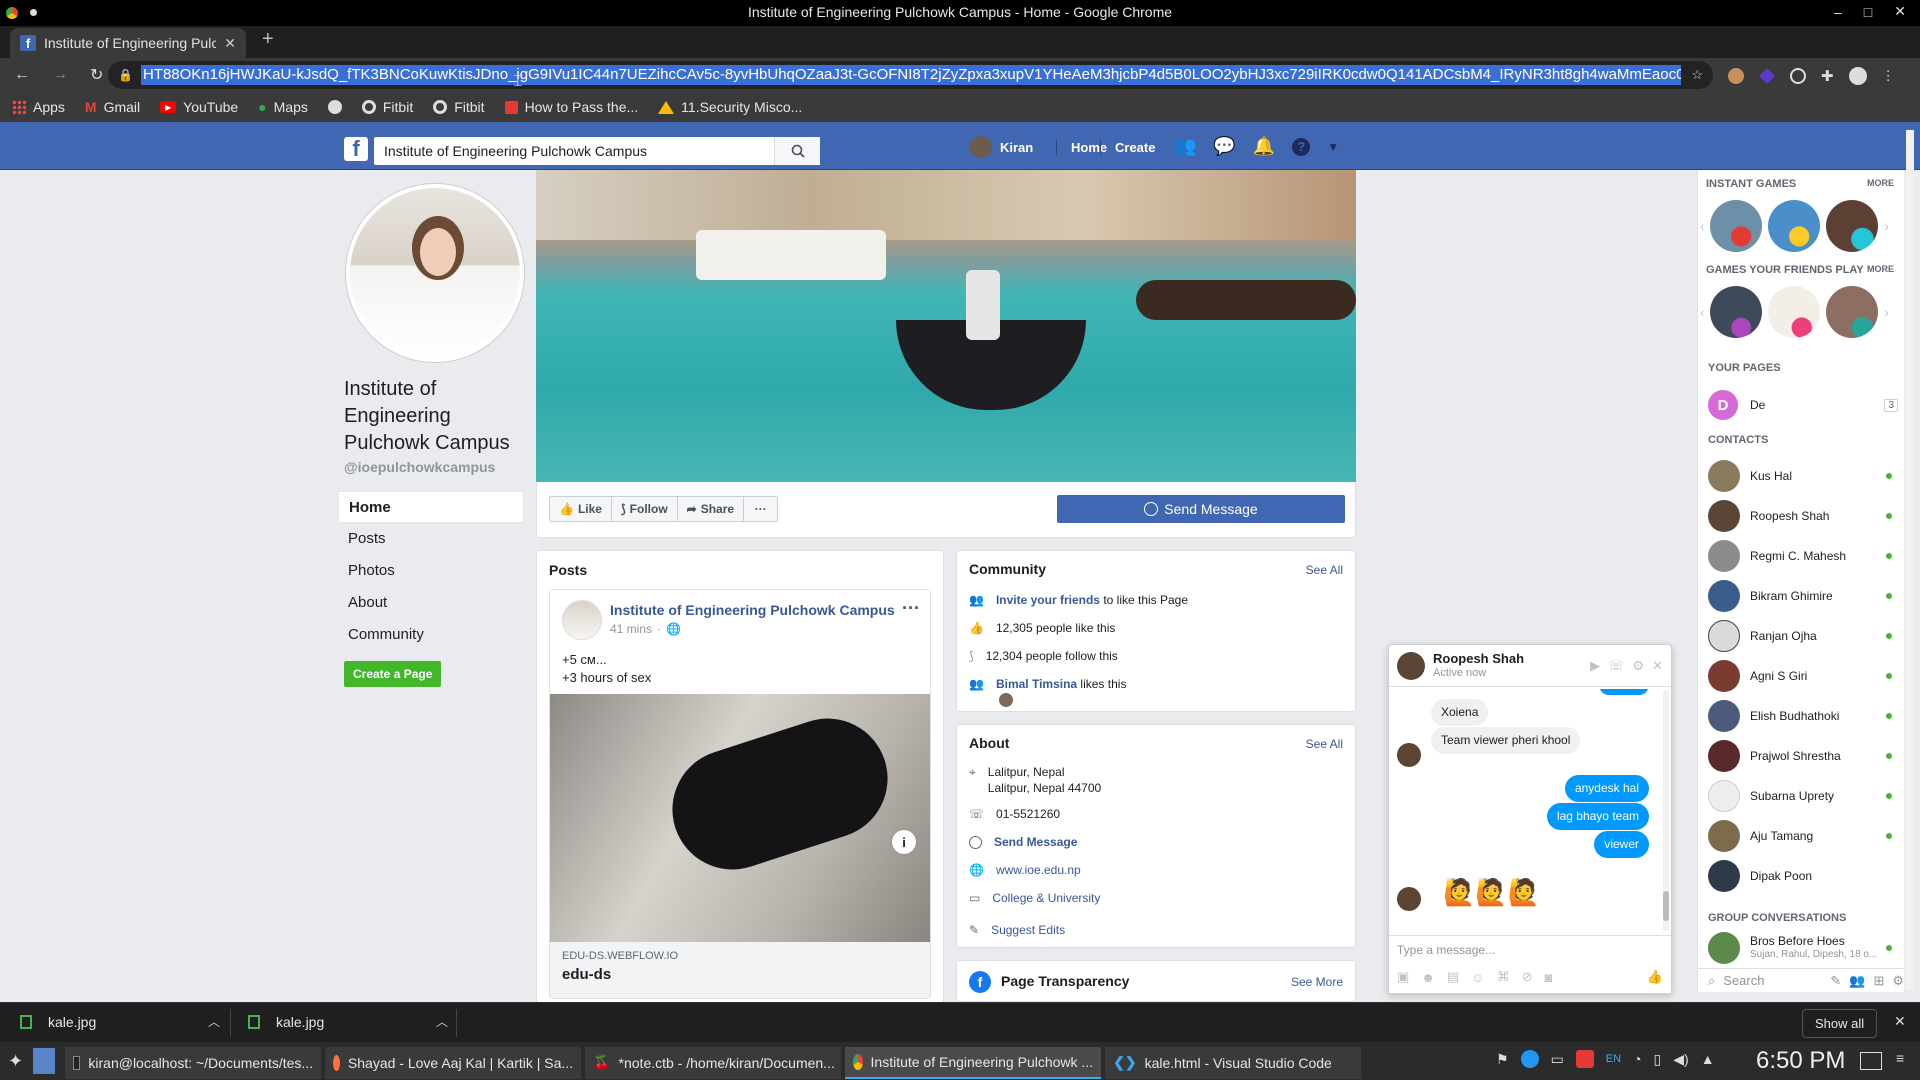 This screenshot has height=1080, width=1920. Describe the element at coordinates (1127, 147) in the screenshot. I see `create-link: Create` at that location.